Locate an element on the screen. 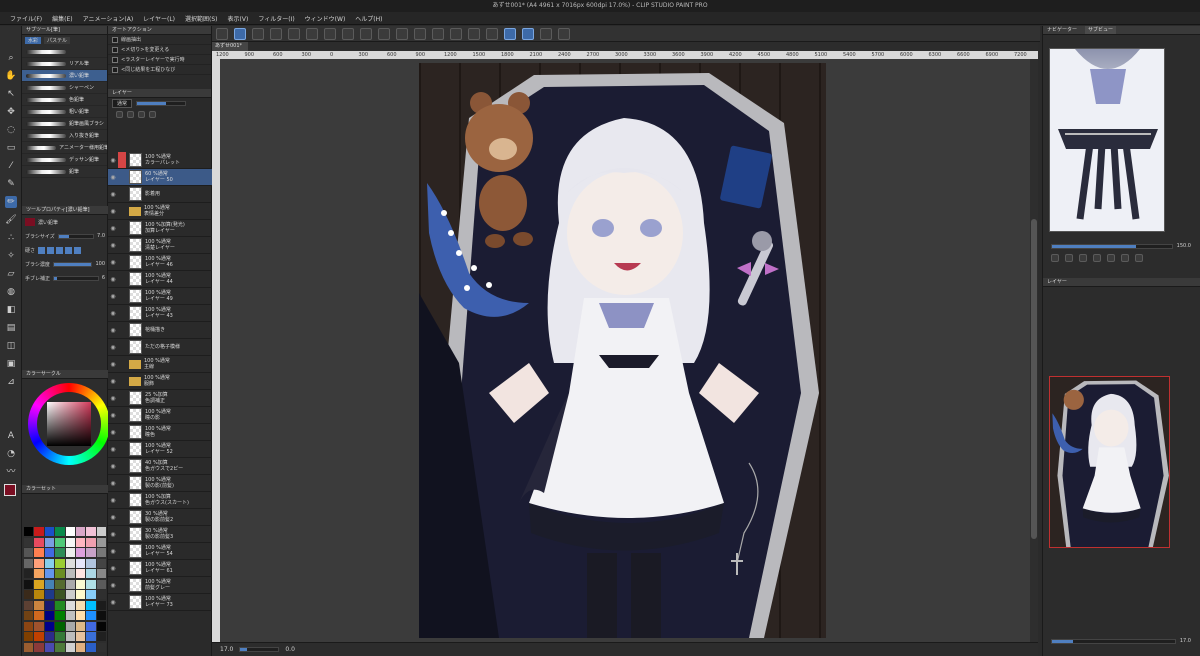 The height and width of the screenshot is (656, 1200). frame-icon: ▣ is located at coordinates (11, 364).